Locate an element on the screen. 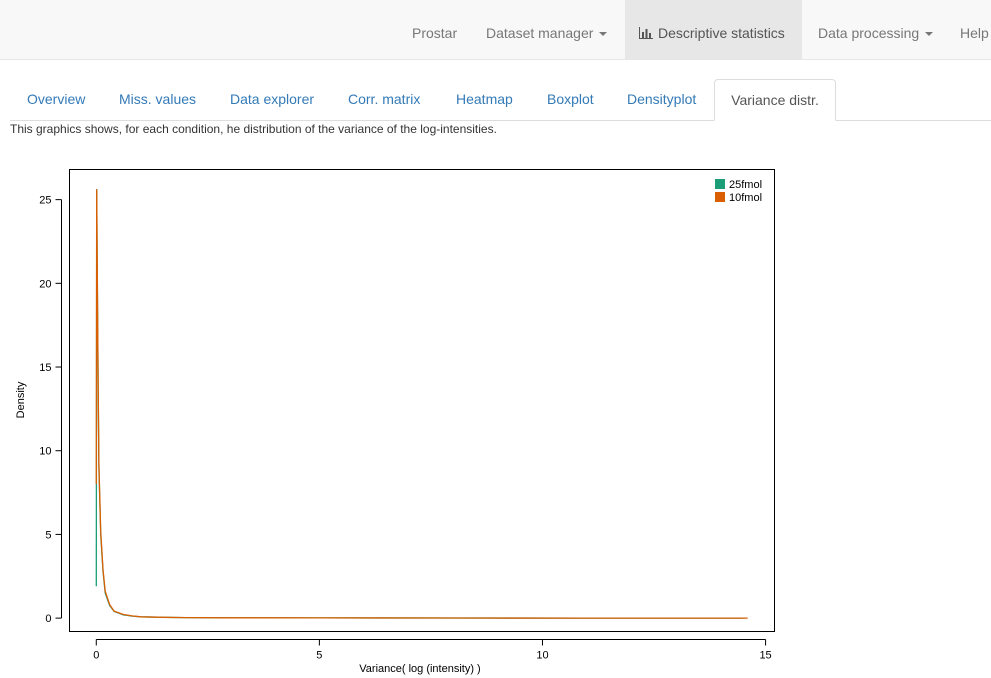 This screenshot has width=991, height=678. tab-label: Variance distr. is located at coordinates (775, 100).